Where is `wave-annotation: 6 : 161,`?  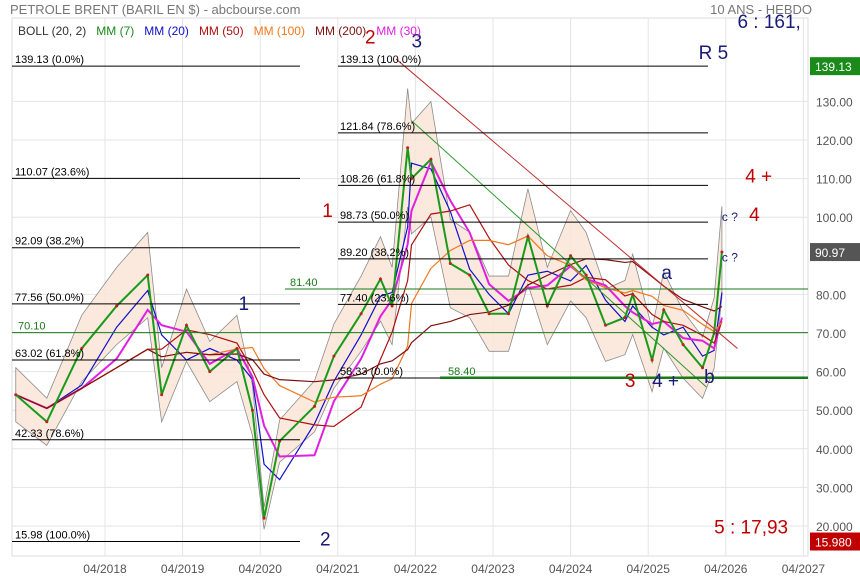
wave-annotation: 6 : 161, is located at coordinates (768, 22).